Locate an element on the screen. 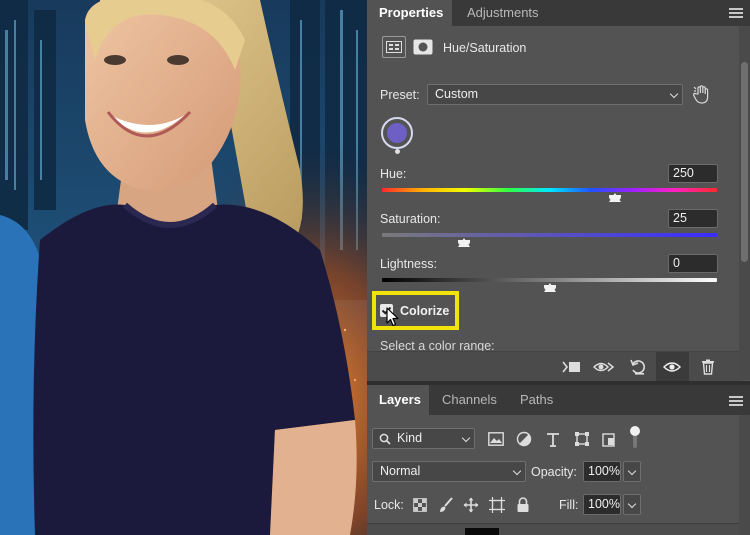  fill-dropdown is located at coordinates (632, 504).